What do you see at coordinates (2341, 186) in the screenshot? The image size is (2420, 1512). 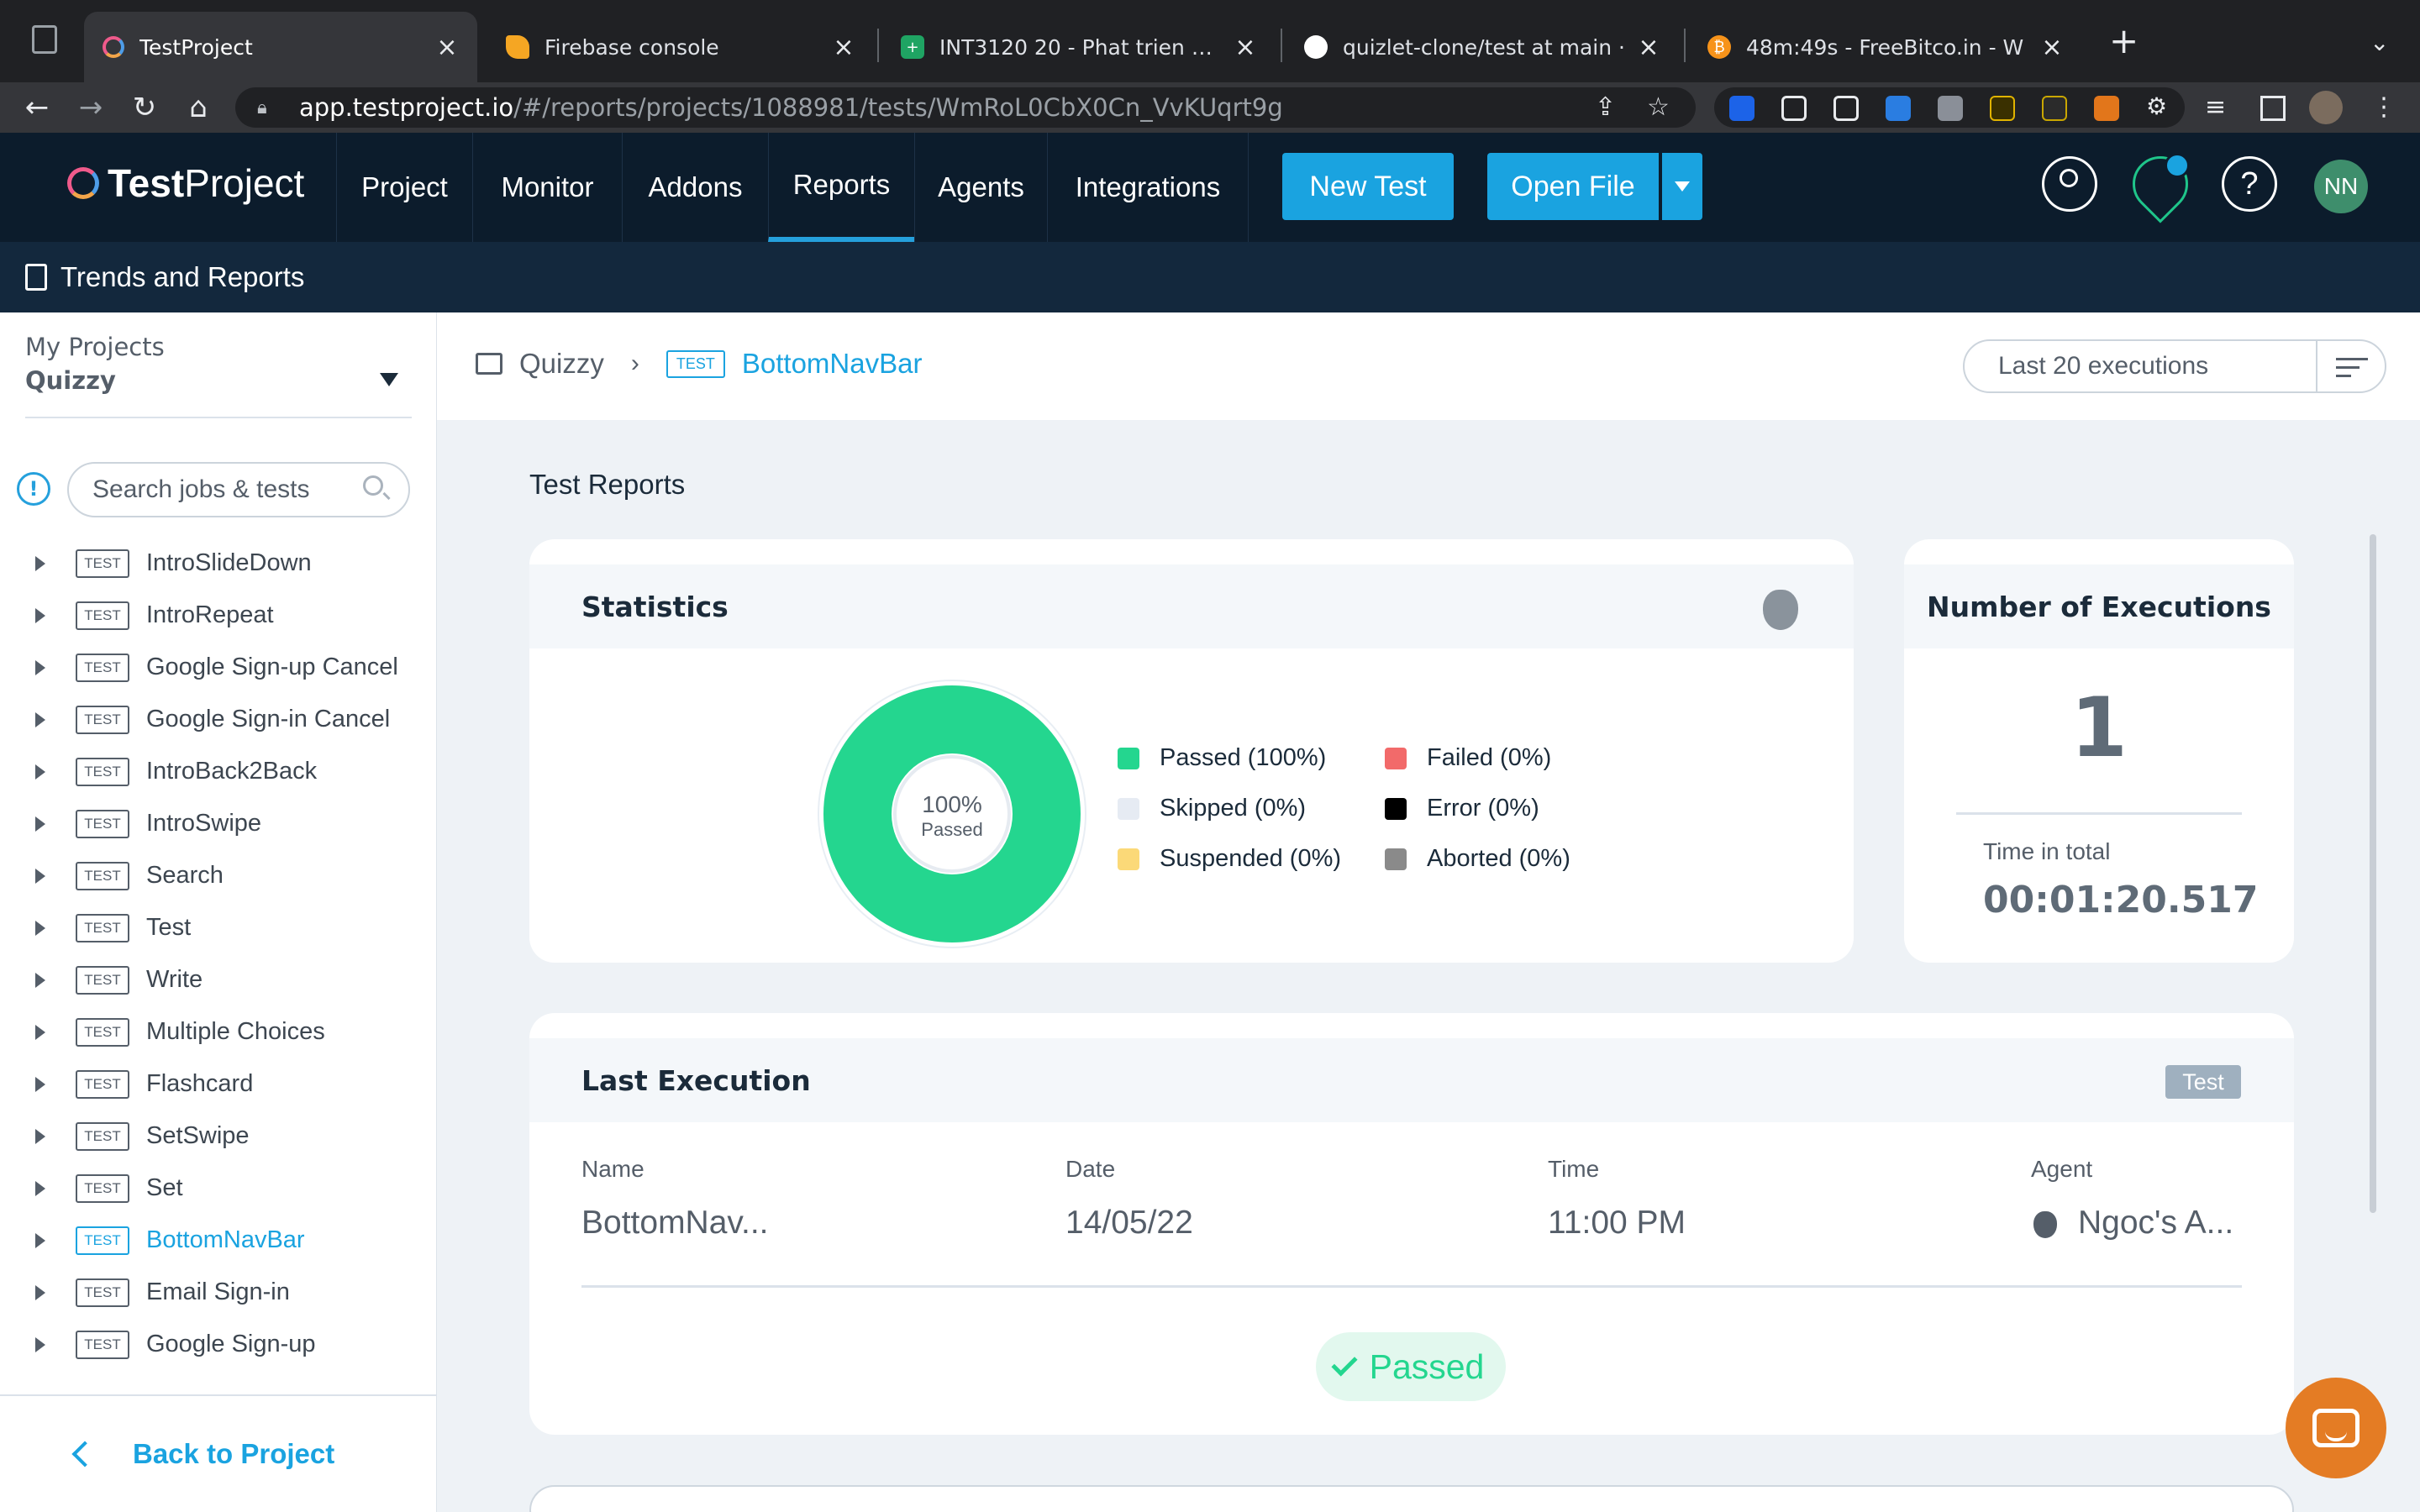 I see `user-avatar: NN` at bounding box center [2341, 186].